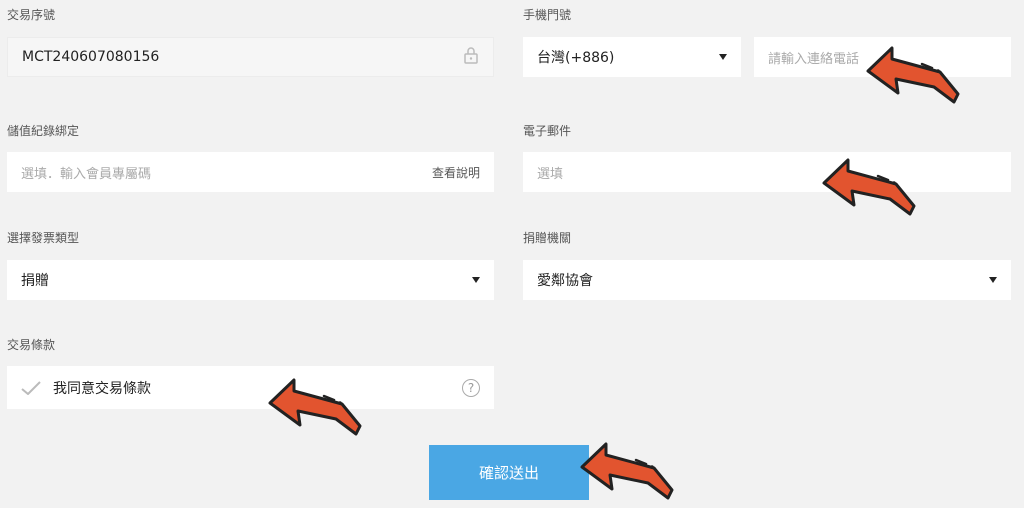 The width and height of the screenshot is (1024, 508). I want to click on txn-no-value: MCT240607080156, so click(91, 57).